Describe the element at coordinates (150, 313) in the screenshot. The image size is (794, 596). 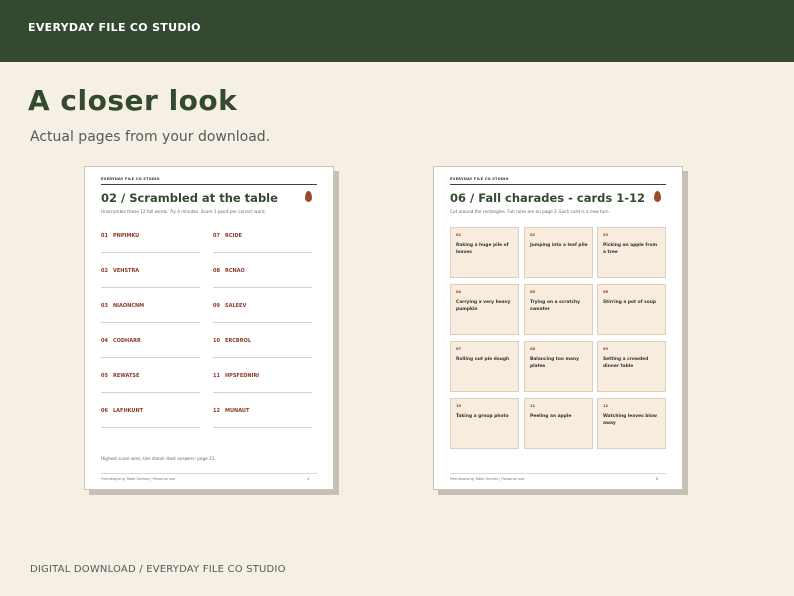
I see `word-item: 03 NIAONCNM` at that location.